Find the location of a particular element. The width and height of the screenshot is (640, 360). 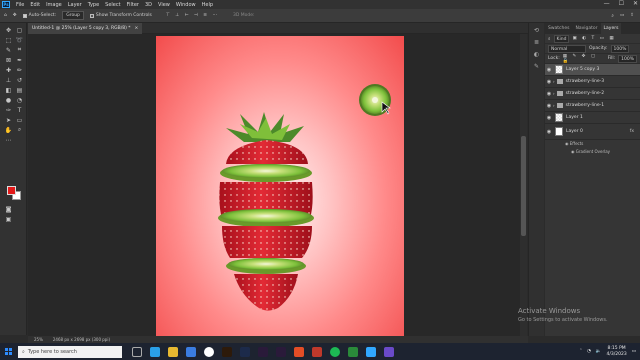

frame-tool-icon: ⊠ is located at coordinates (8, 60).